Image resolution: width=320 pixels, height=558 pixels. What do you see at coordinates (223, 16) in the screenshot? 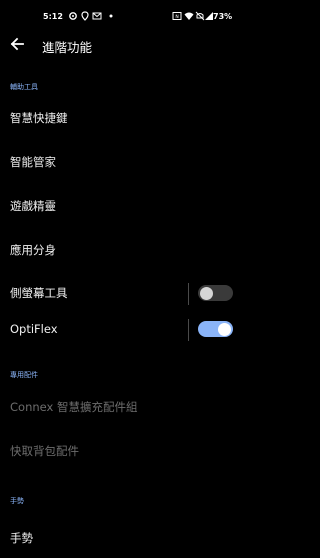
I see `battery-percent: 73%` at bounding box center [223, 16].